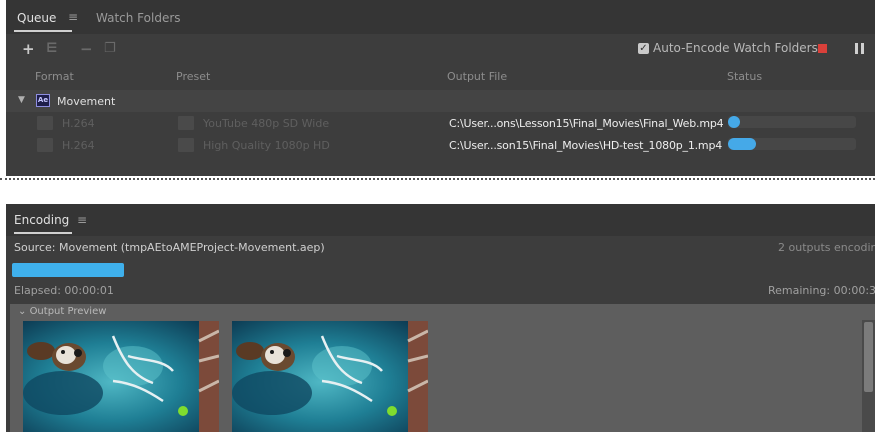 This screenshot has height=432, width=875. What do you see at coordinates (36, 18) in the screenshot?
I see `tab-queue: Queue` at bounding box center [36, 18].